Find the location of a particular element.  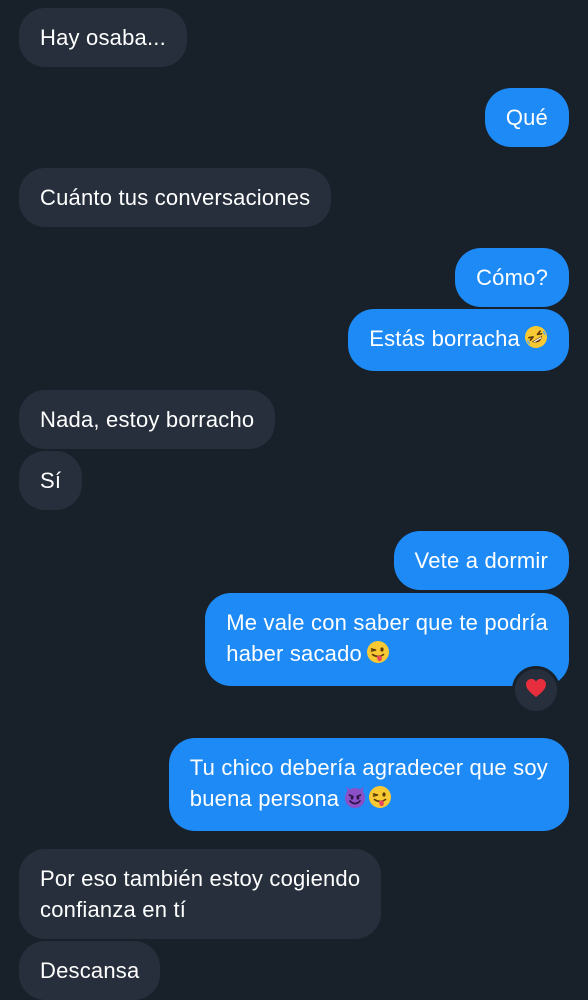

outgoing-message-vete: Vete a dormir is located at coordinates (481, 560).